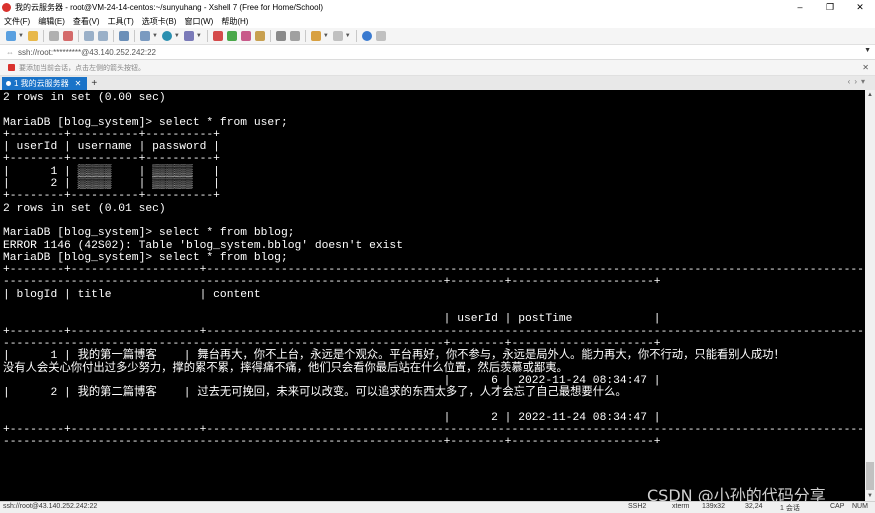  What do you see at coordinates (10, 52) in the screenshot?
I see `link-icon: ⇔` at bounding box center [10, 52].